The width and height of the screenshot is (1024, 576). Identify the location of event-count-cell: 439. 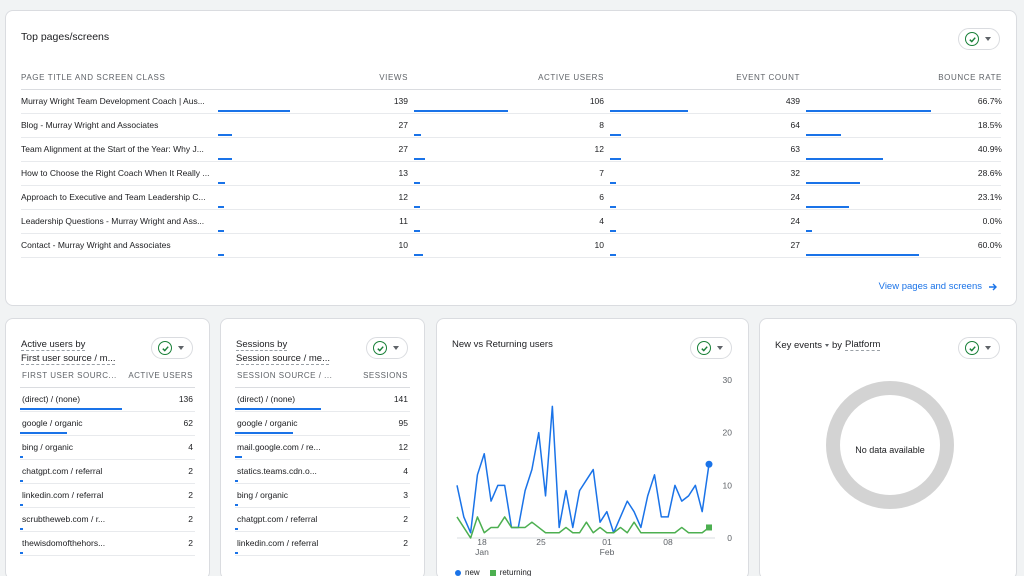
(792, 101).